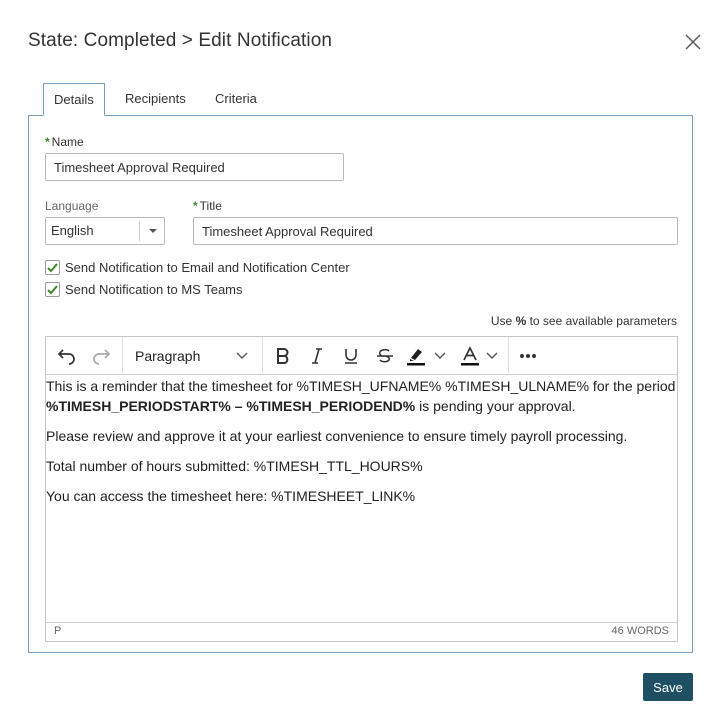  Describe the element at coordinates (207, 206) in the screenshot. I see `title-label: * Title` at that location.